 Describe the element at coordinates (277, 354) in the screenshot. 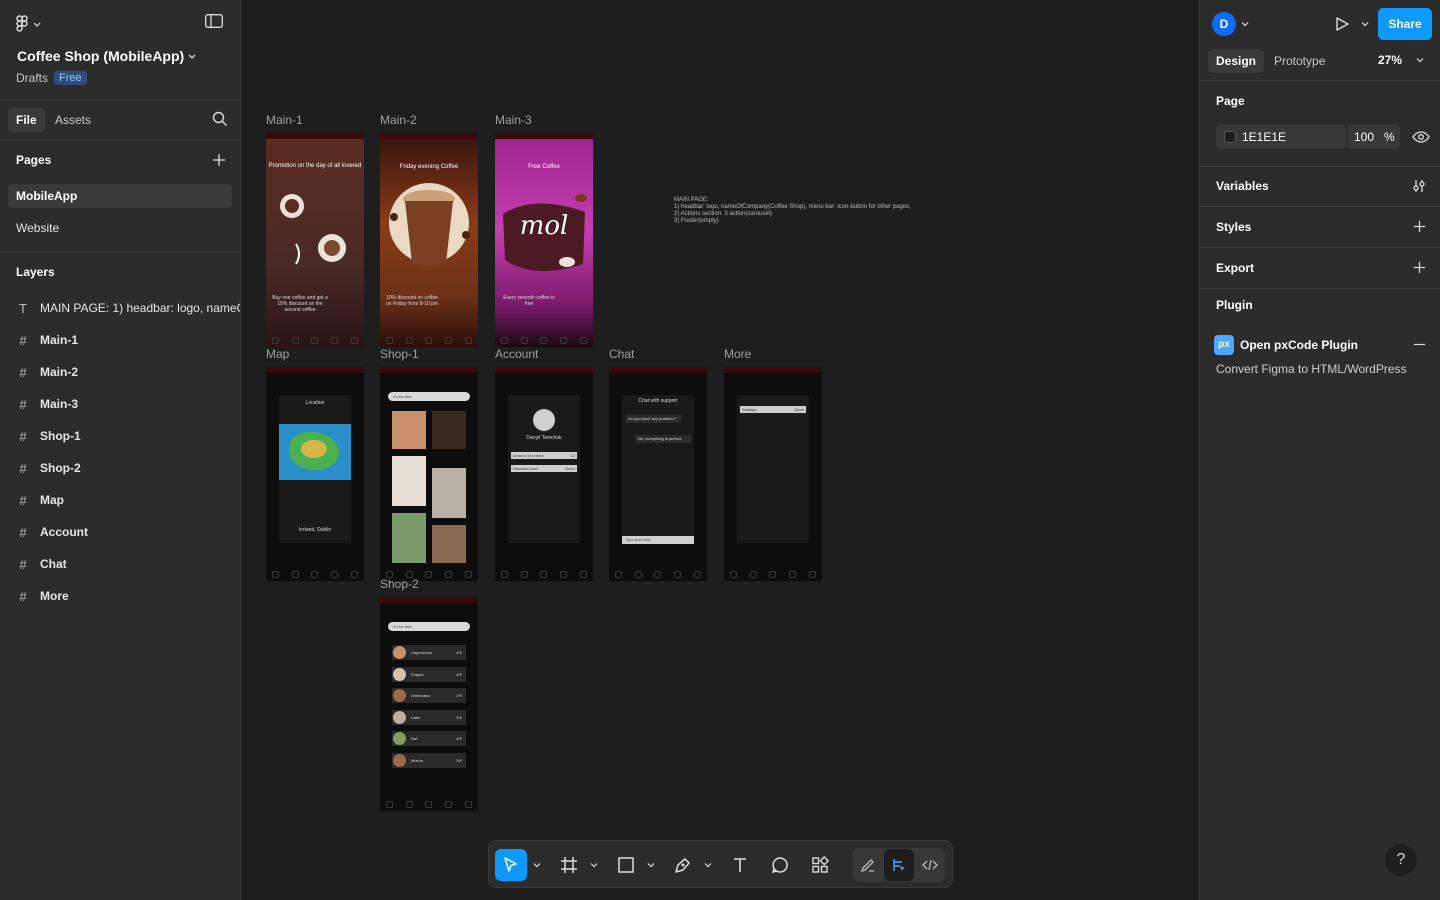

I see `frame-label-map: Map` at that location.